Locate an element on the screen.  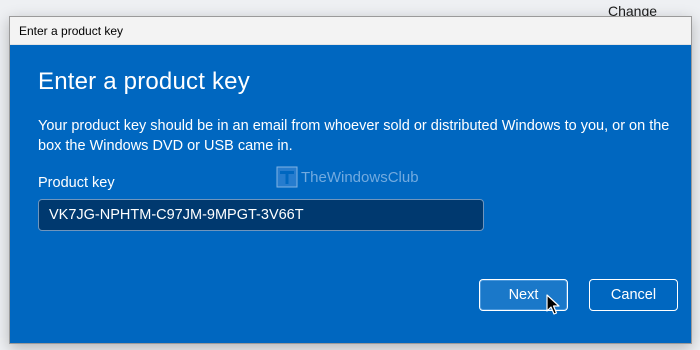
cancel-button: Cancel is located at coordinates (633, 295).